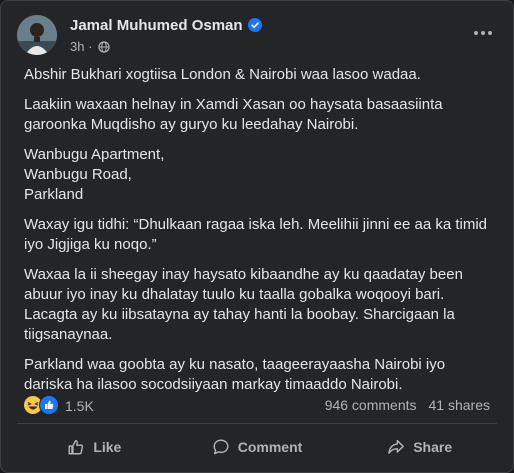 The width and height of the screenshot is (514, 473). What do you see at coordinates (221, 447) in the screenshot?
I see `comment-icon` at bounding box center [221, 447].